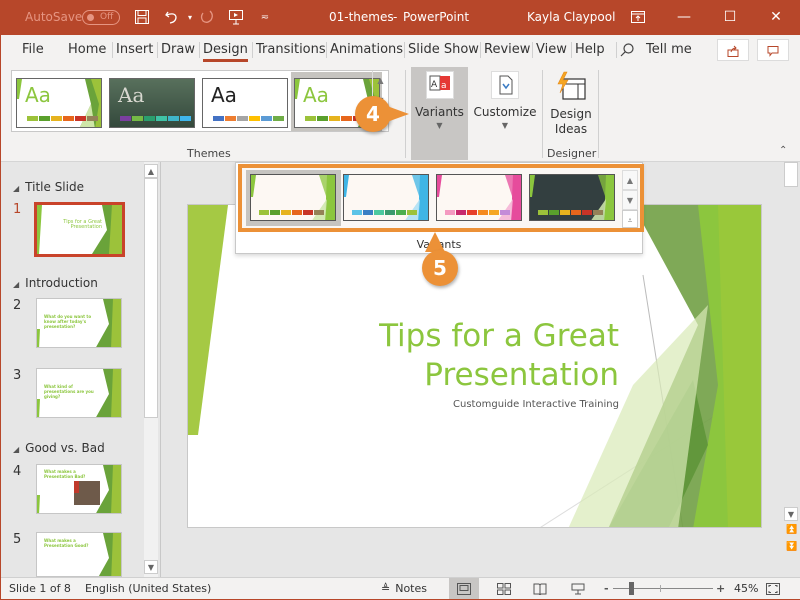 This screenshot has height=600, width=800. I want to click on theme-thumb-office: Aa, so click(245, 103).